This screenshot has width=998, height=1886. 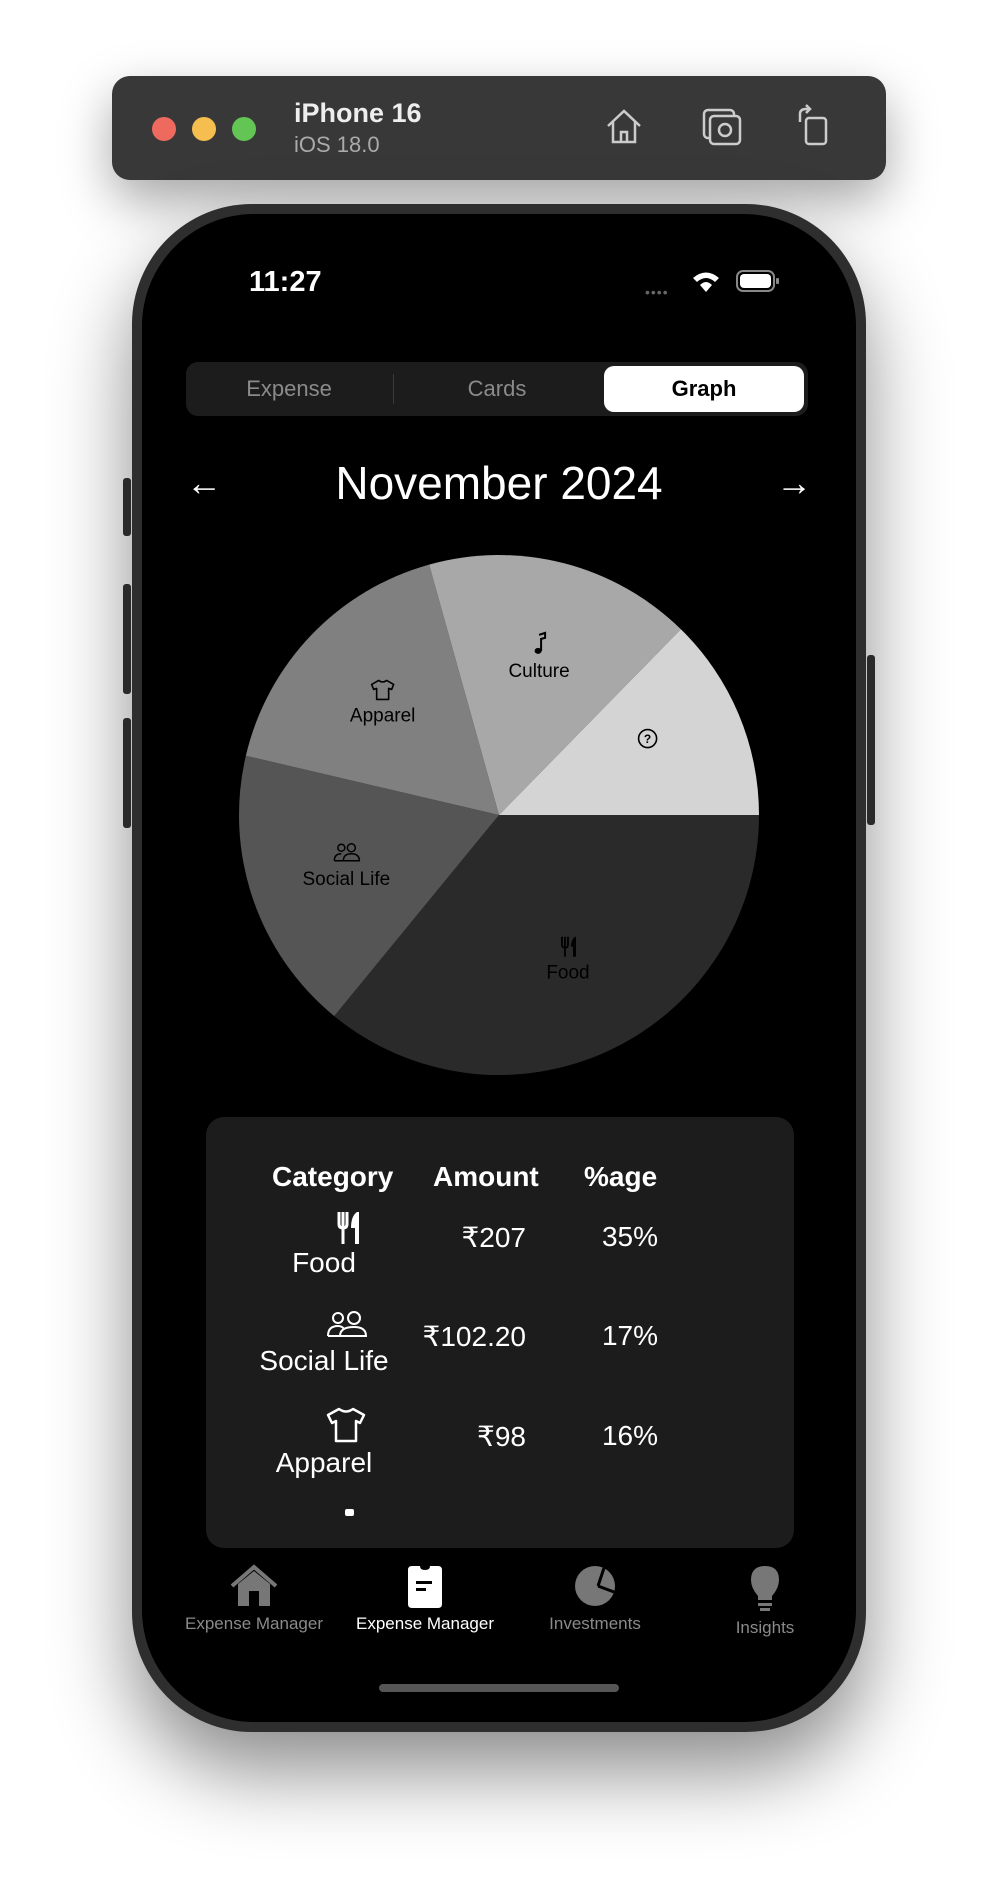 What do you see at coordinates (499, 128) in the screenshot?
I see `simulator-toolbar` at bounding box center [499, 128].